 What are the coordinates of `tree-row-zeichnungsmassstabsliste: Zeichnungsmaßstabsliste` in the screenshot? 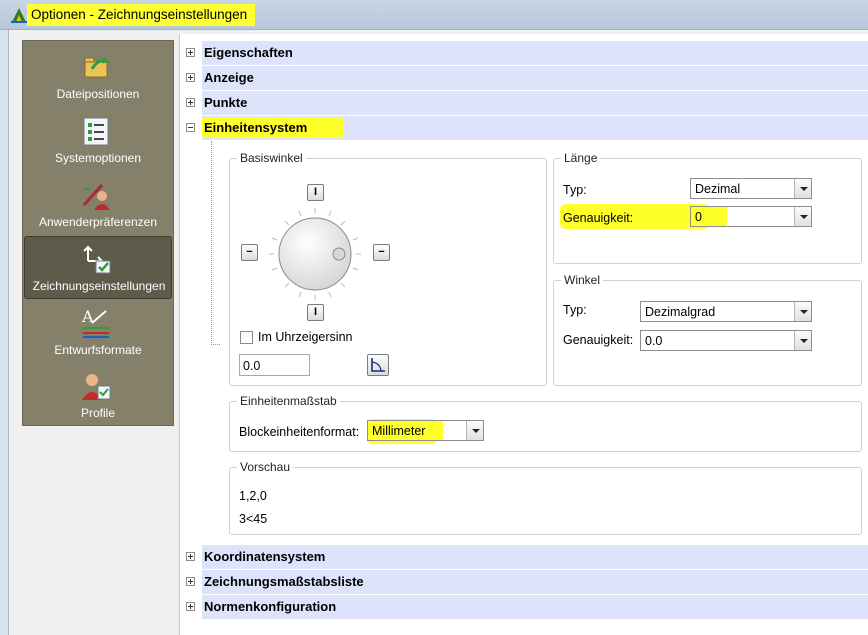 It's located at (535, 582).